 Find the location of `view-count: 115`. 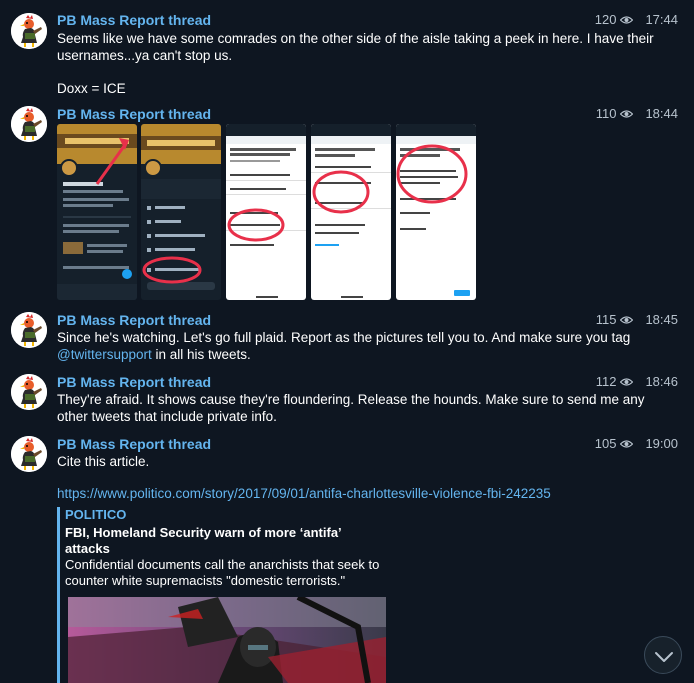

view-count: 115 is located at coordinates (606, 319).